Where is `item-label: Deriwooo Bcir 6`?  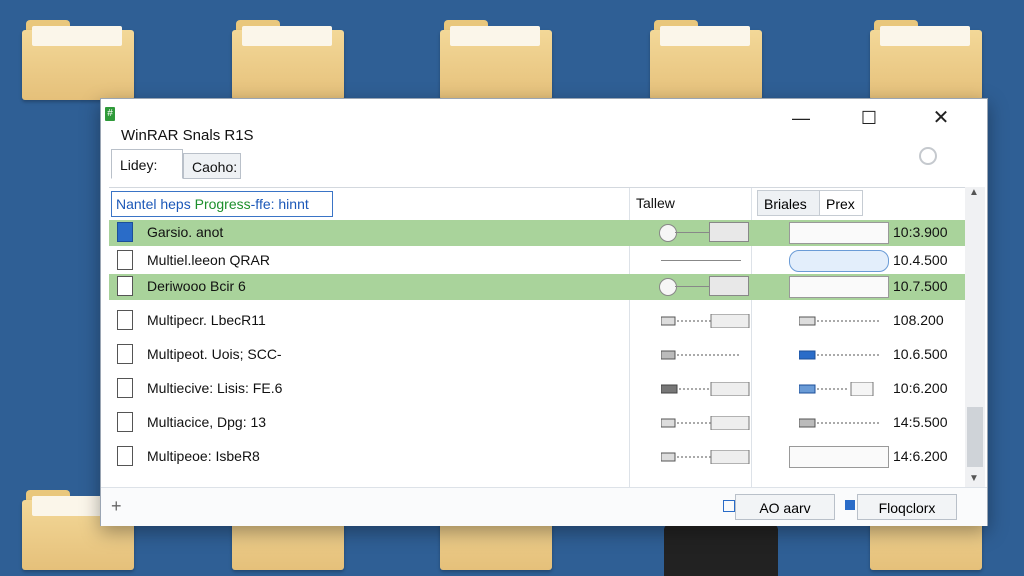 item-label: Deriwooo Bcir 6 is located at coordinates (196, 286).